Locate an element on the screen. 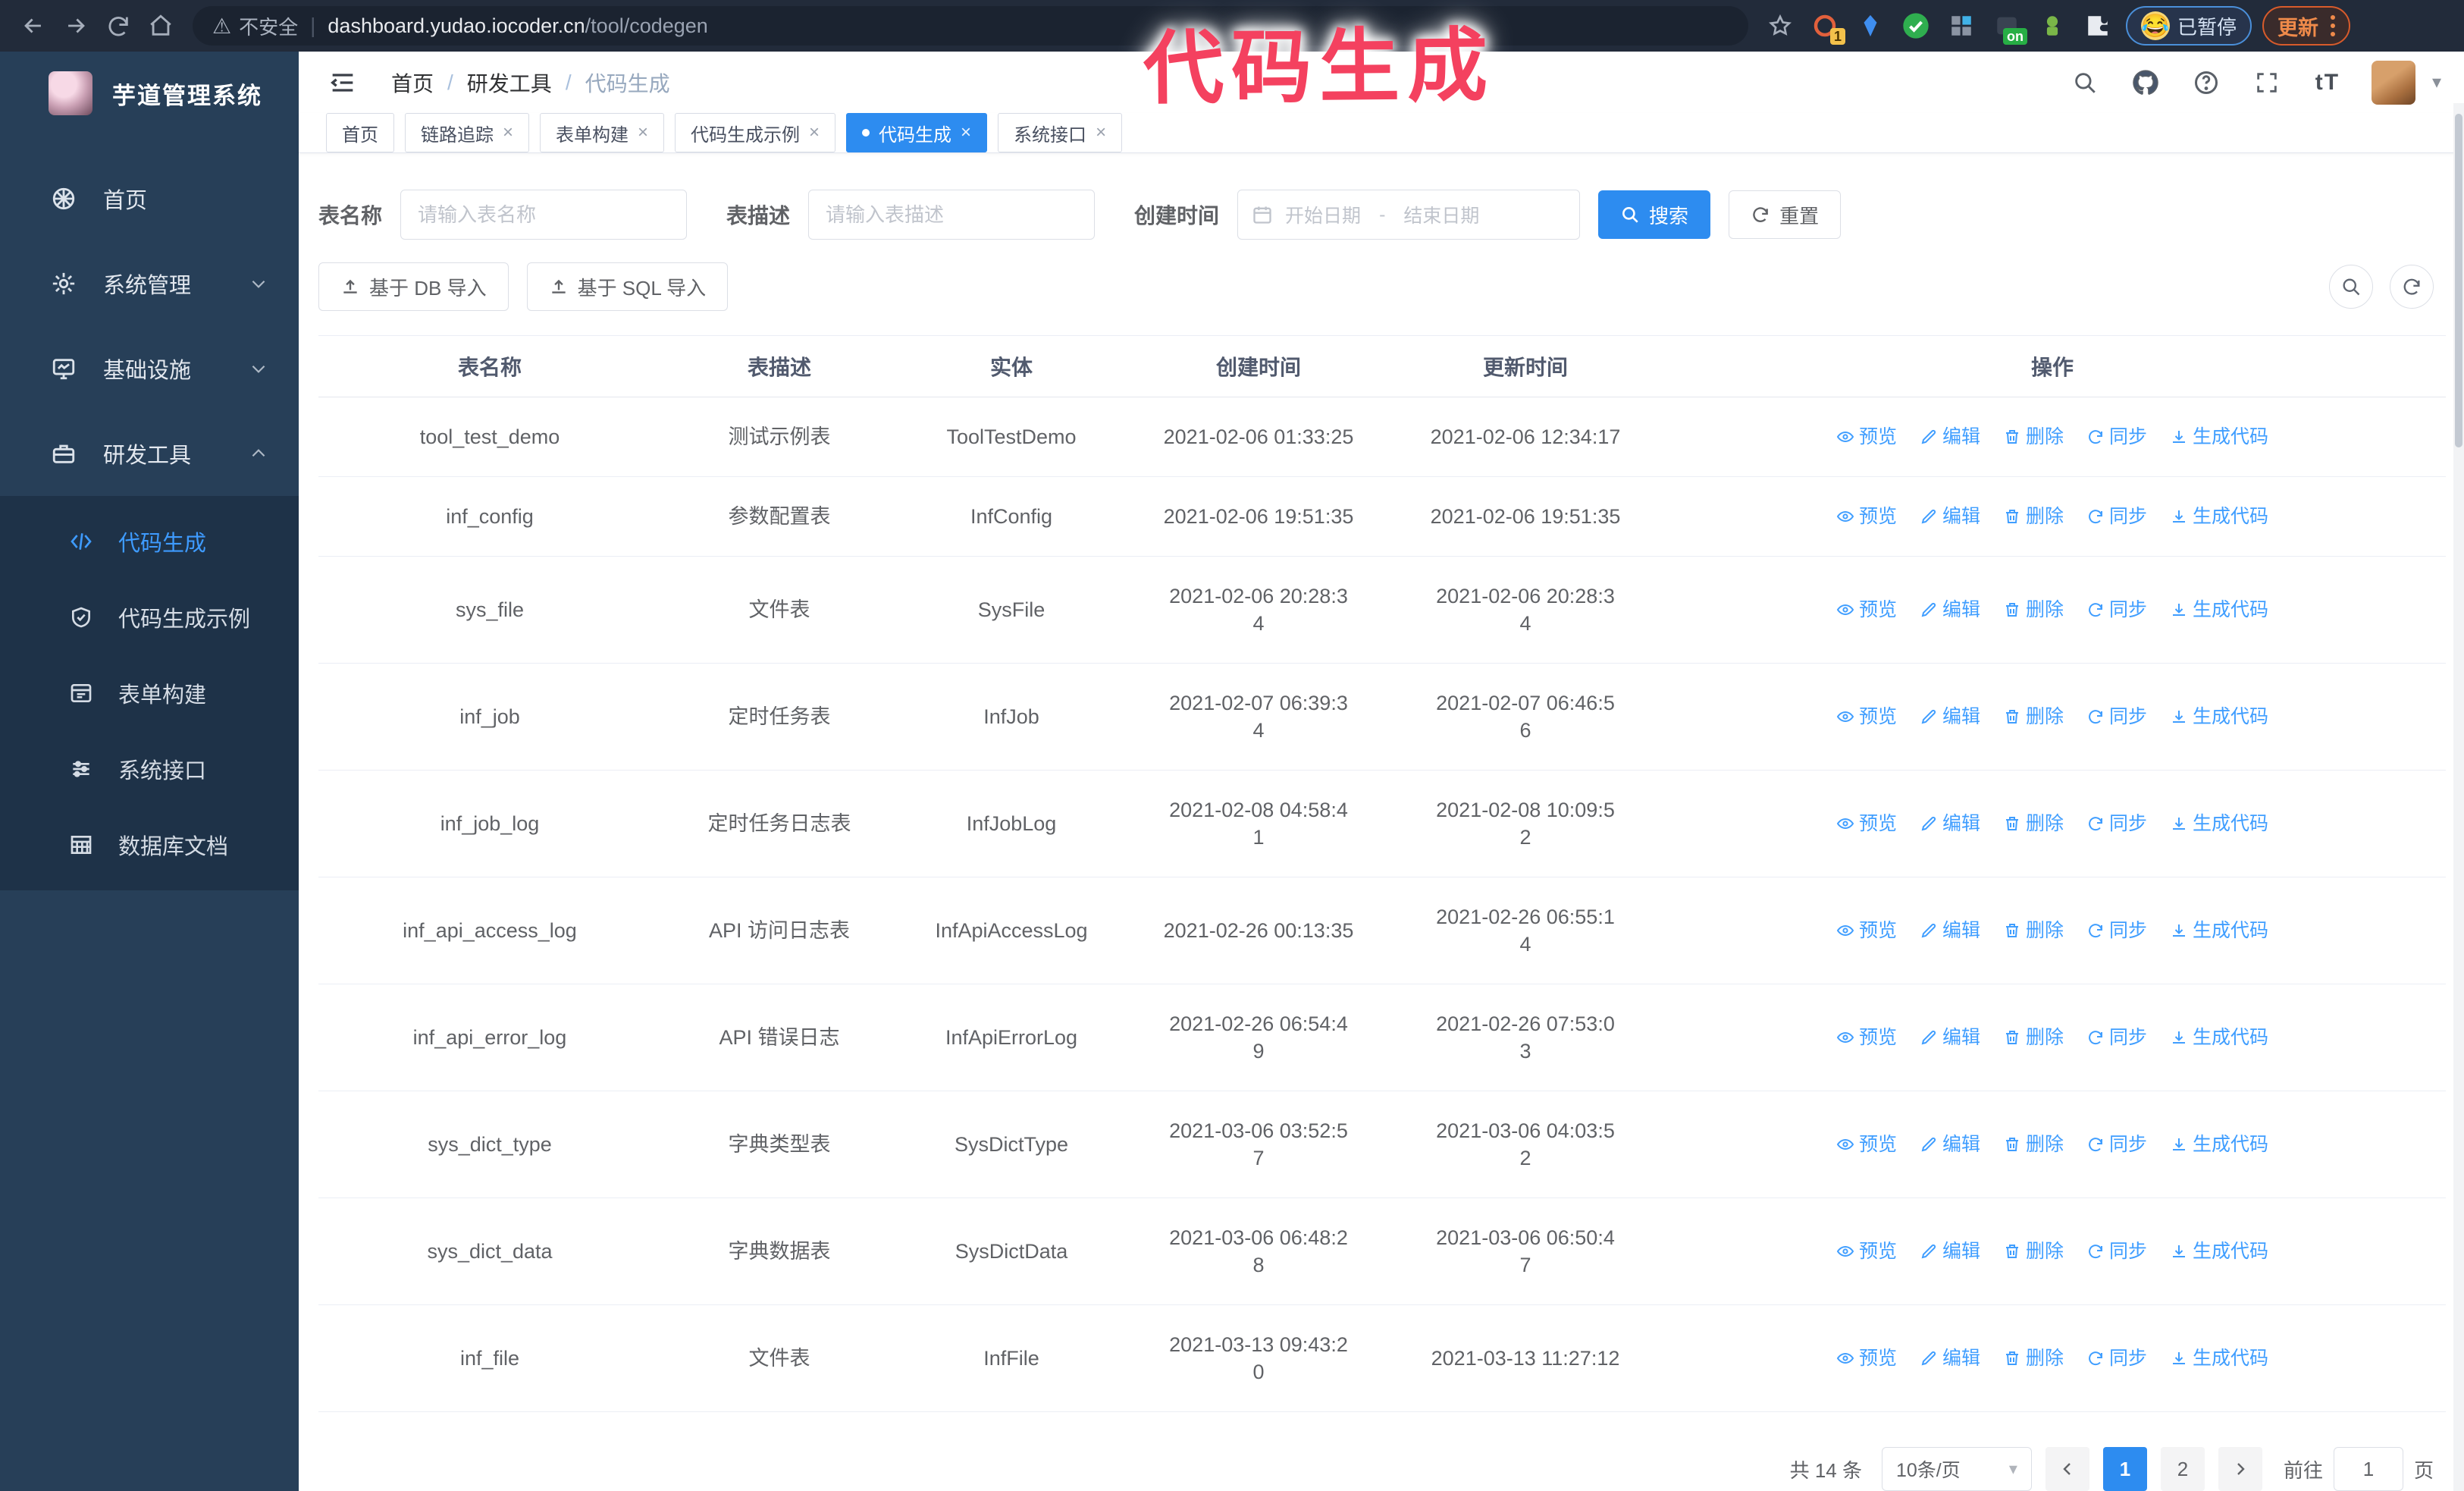 The width and height of the screenshot is (2464, 1491). bookmark-star-icon is located at coordinates (1780, 26).